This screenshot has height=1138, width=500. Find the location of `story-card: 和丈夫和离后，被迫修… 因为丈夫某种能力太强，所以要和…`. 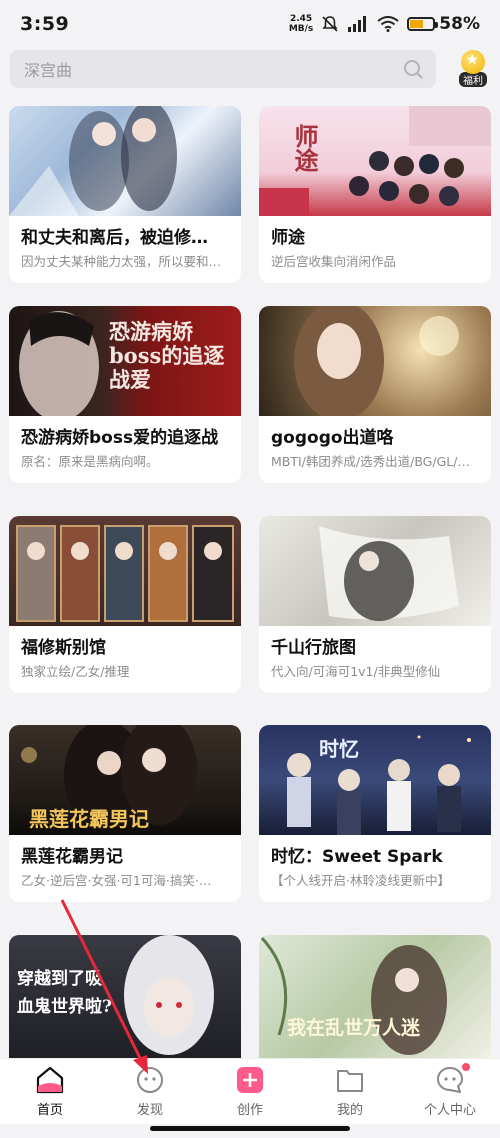

story-card: 和丈夫和离后，被迫修… 因为丈夫某种能力太强，所以要和… is located at coordinates (125, 194).